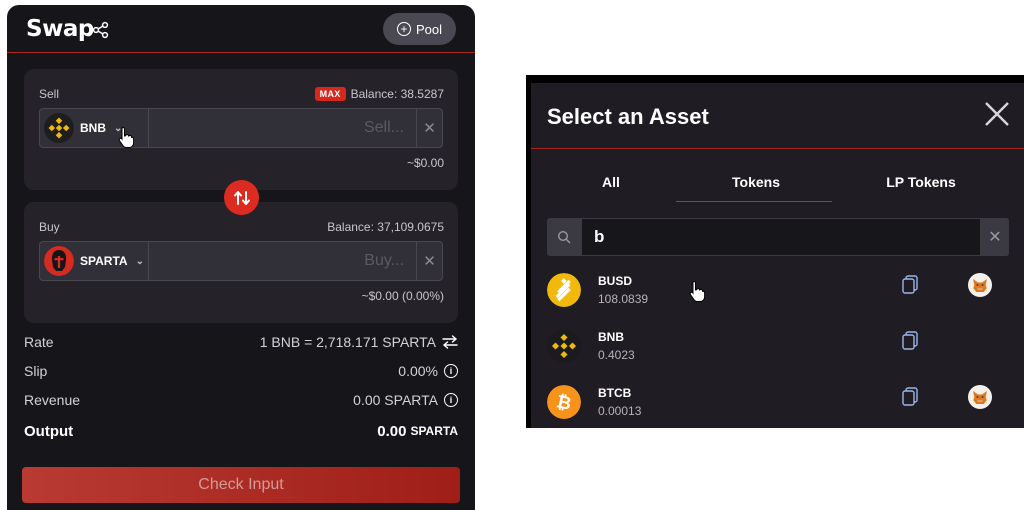 Image resolution: width=1024 pixels, height=510 pixels. Describe the element at coordinates (425, 163) in the screenshot. I see `sell-usd-value: ~$0.00` at that location.